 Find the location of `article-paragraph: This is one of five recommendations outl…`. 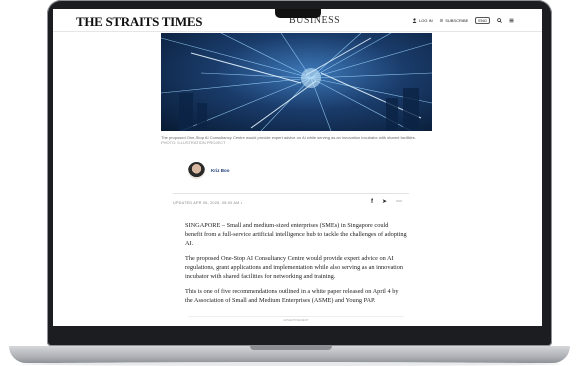

article-paragraph: This is one of five recommendations outl… is located at coordinates (292, 296).